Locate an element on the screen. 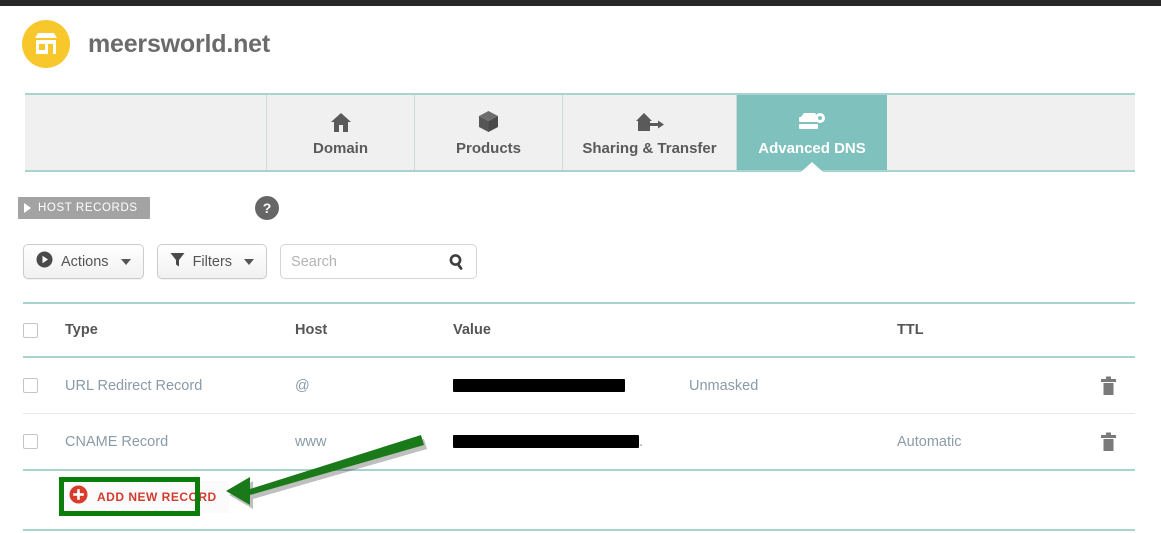  records-toolbar: Actions Filters is located at coordinates (250, 261).